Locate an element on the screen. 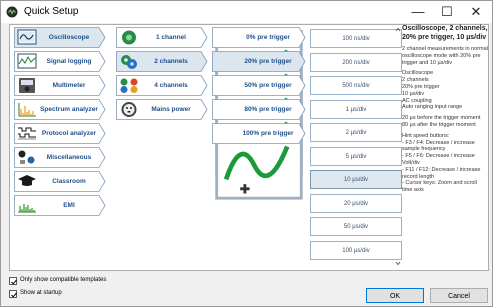  timebase-button: 500 ns/div is located at coordinates (356, 85).